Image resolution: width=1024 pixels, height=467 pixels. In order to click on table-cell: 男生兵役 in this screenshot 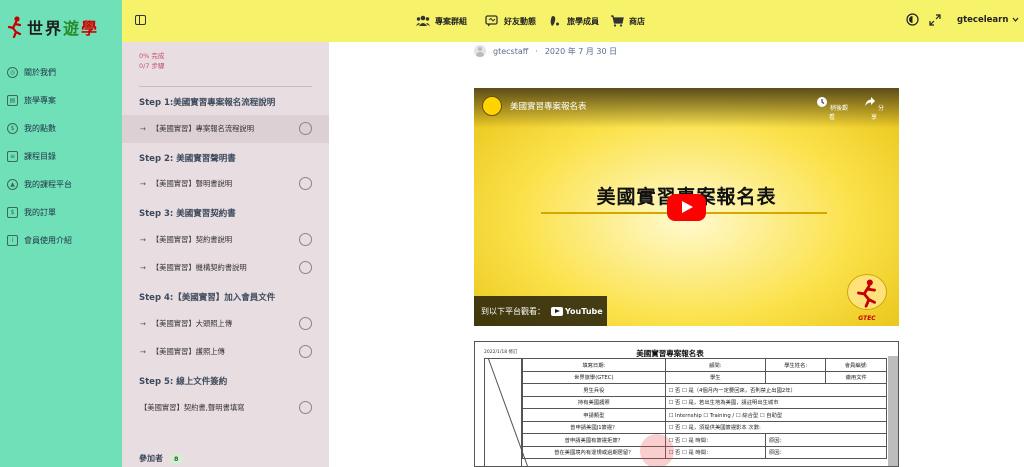, I will do `click(594, 390)`.